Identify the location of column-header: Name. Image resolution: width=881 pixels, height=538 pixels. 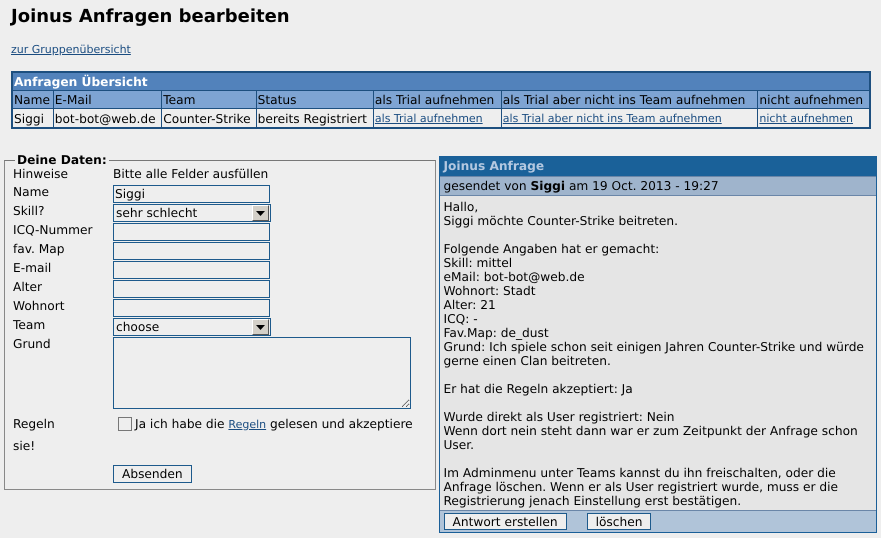
(33, 99).